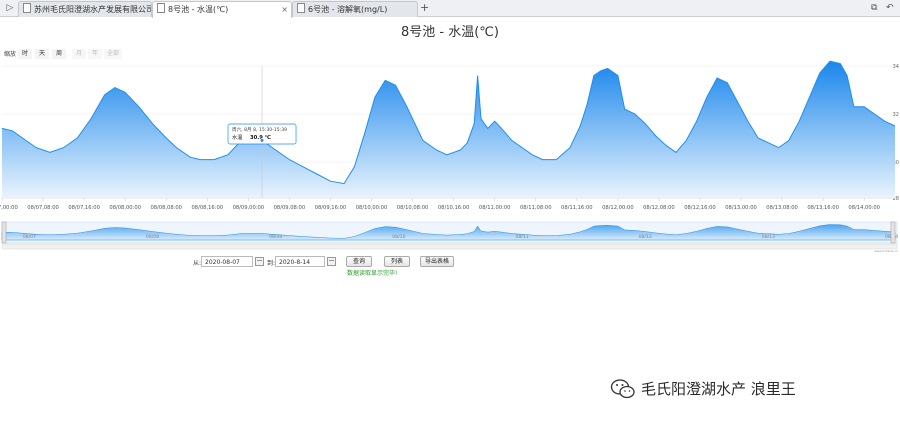 This screenshot has width=900, height=430. What do you see at coordinates (290, 208) in the screenshot?
I see `x-tick-label: 08/09,08:00` at bounding box center [290, 208].